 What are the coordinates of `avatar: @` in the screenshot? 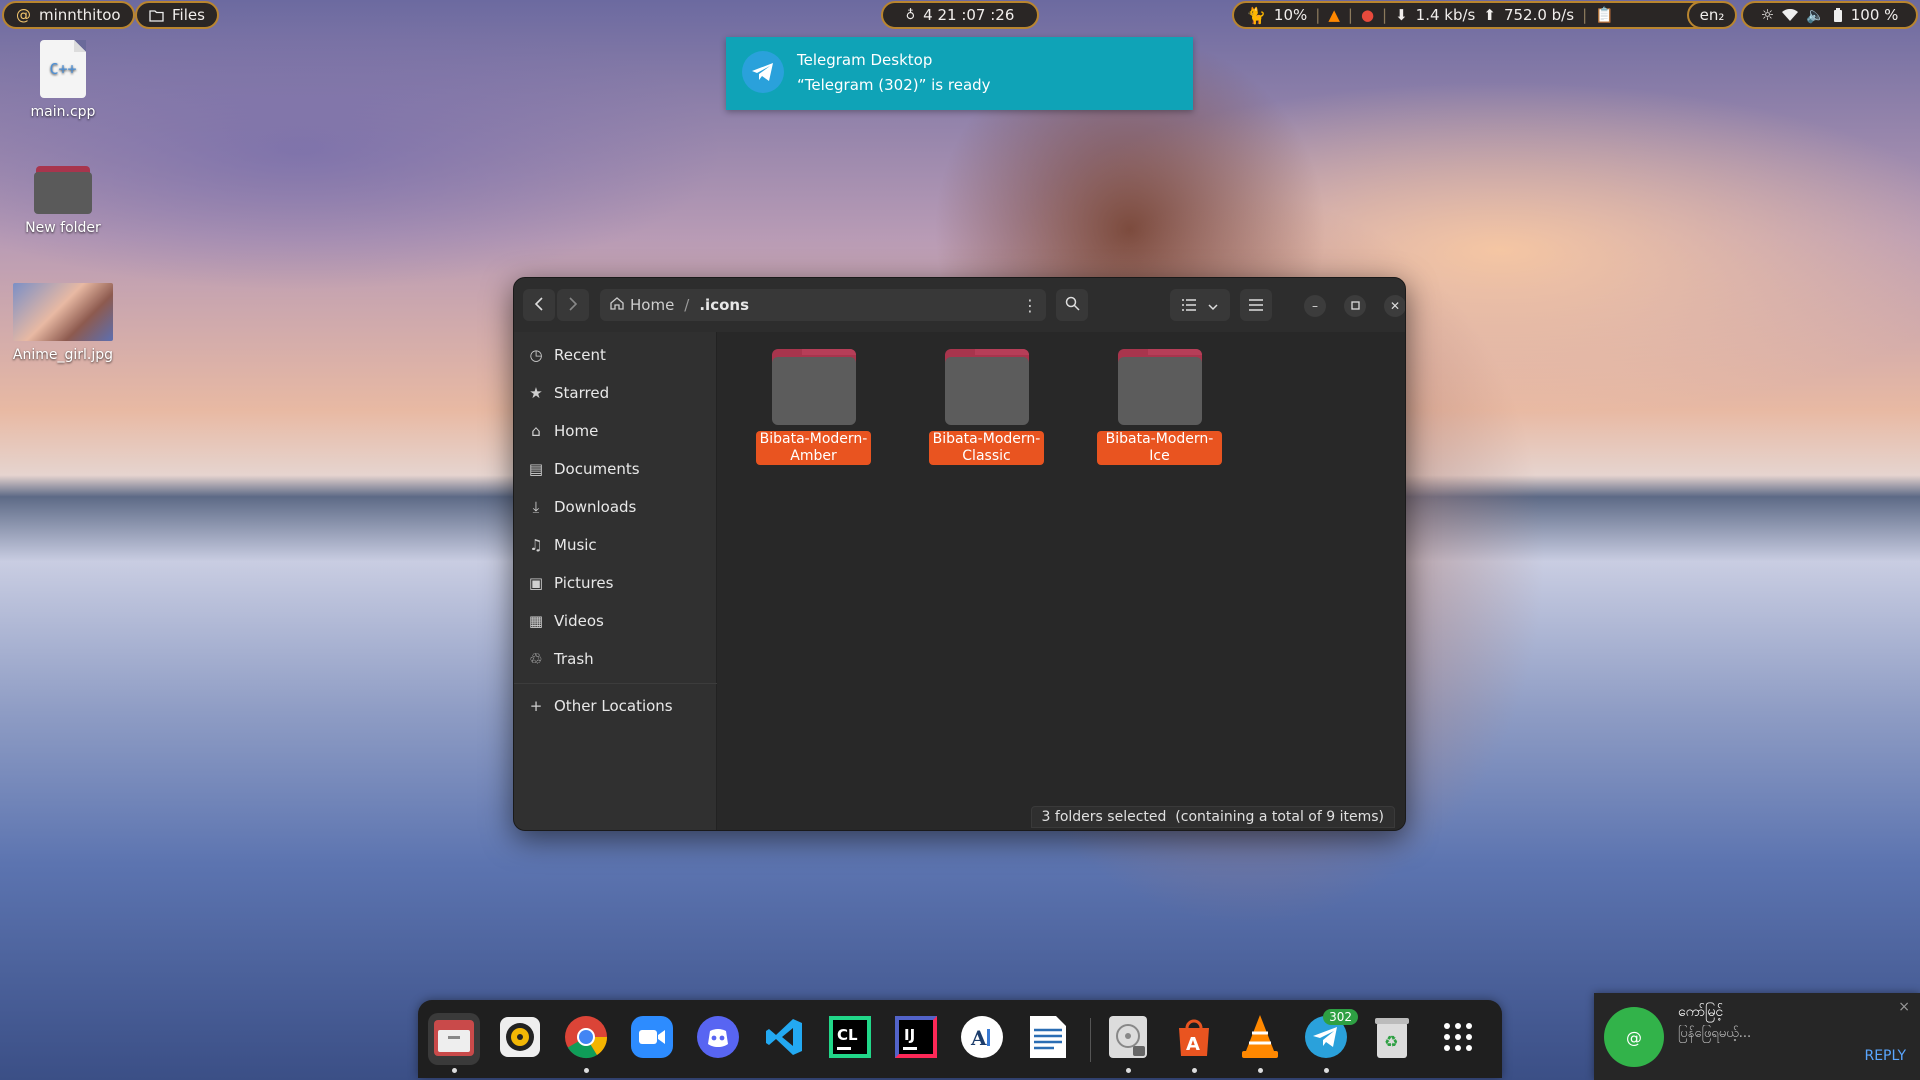 It's located at (1634, 1037).